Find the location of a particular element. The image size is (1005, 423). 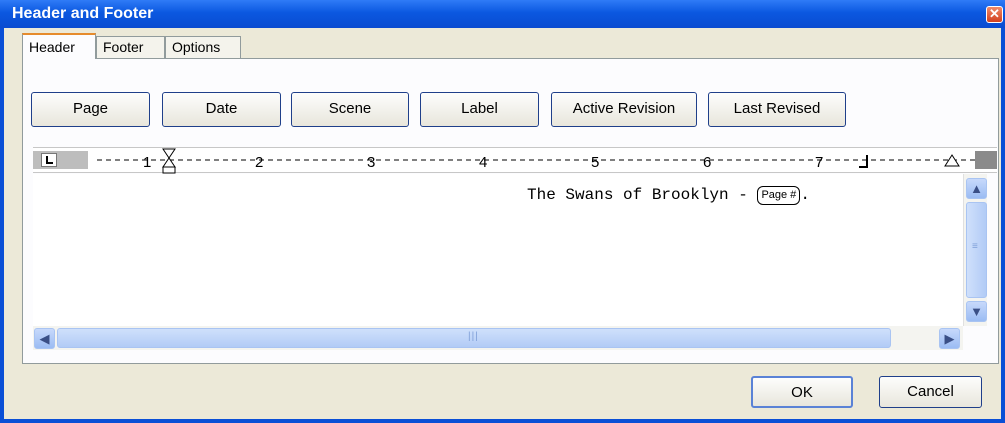

trailing-text: . is located at coordinates (805, 195).